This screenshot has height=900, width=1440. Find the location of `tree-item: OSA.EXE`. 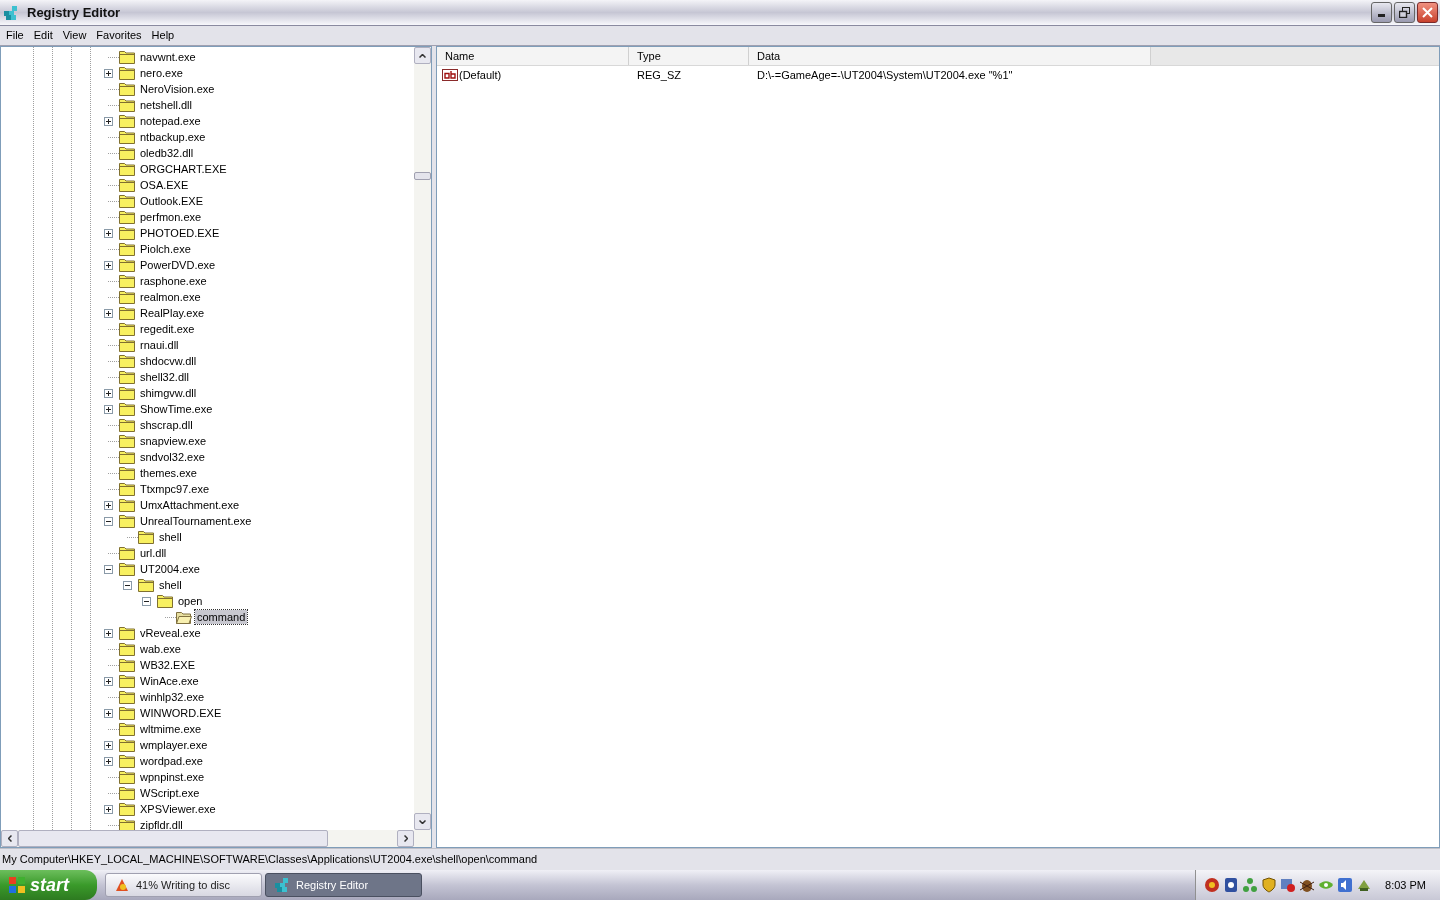

tree-item: OSA.EXE is located at coordinates (164, 185).